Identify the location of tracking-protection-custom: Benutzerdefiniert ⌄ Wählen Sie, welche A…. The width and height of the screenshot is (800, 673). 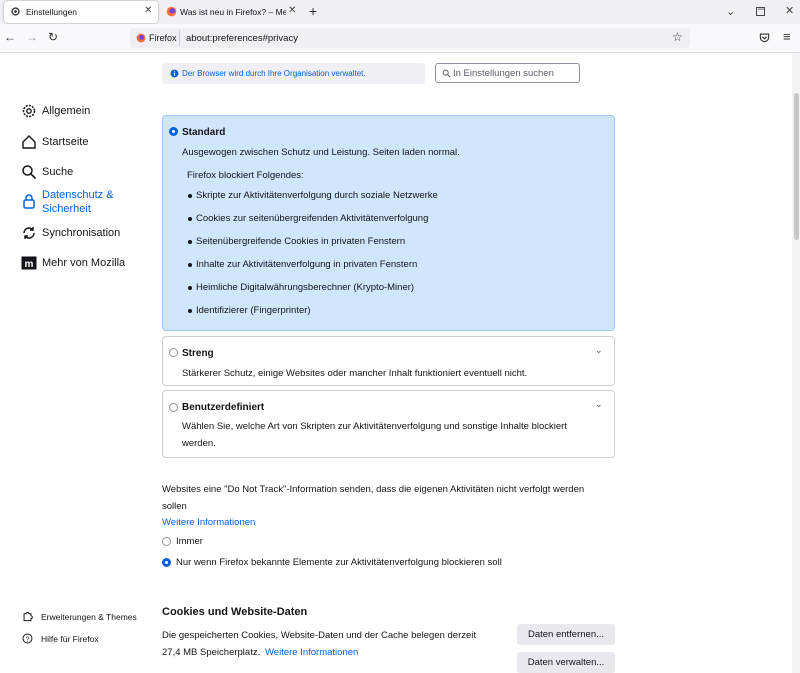
(388, 424).